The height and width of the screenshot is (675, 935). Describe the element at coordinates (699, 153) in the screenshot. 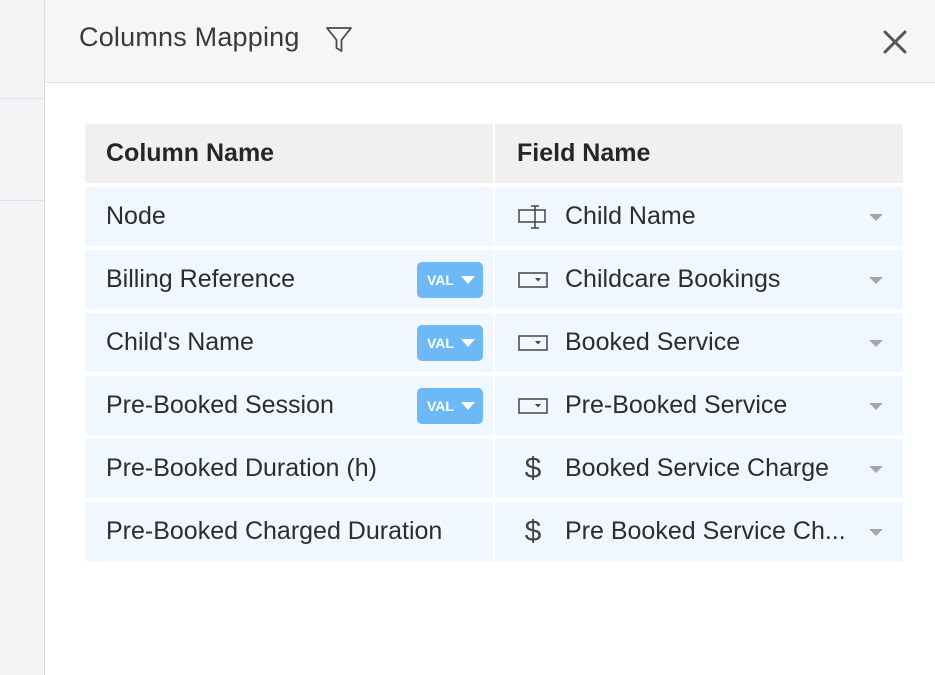

I see `field-name-header: Field Name` at that location.